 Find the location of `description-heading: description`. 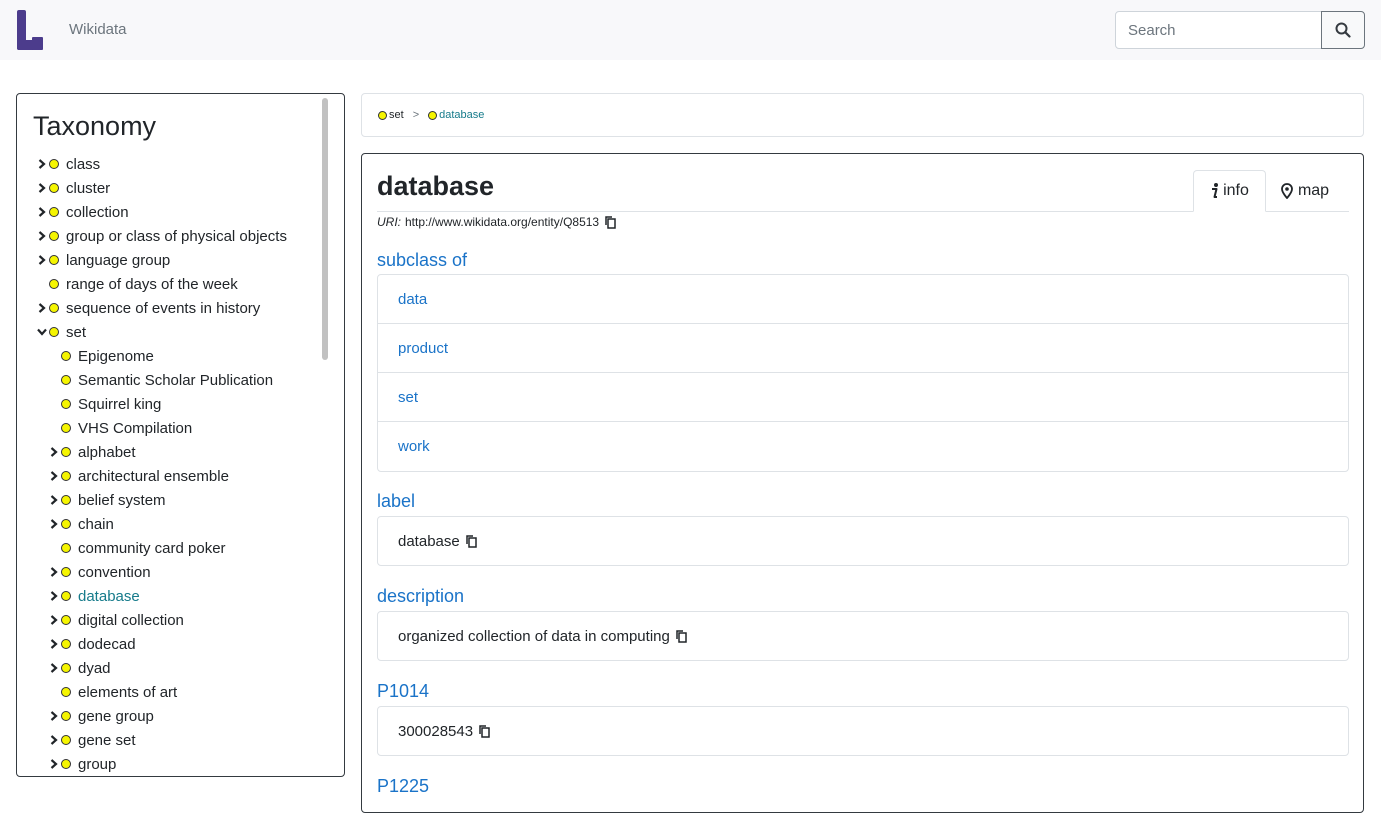

description-heading: description is located at coordinates (420, 596).